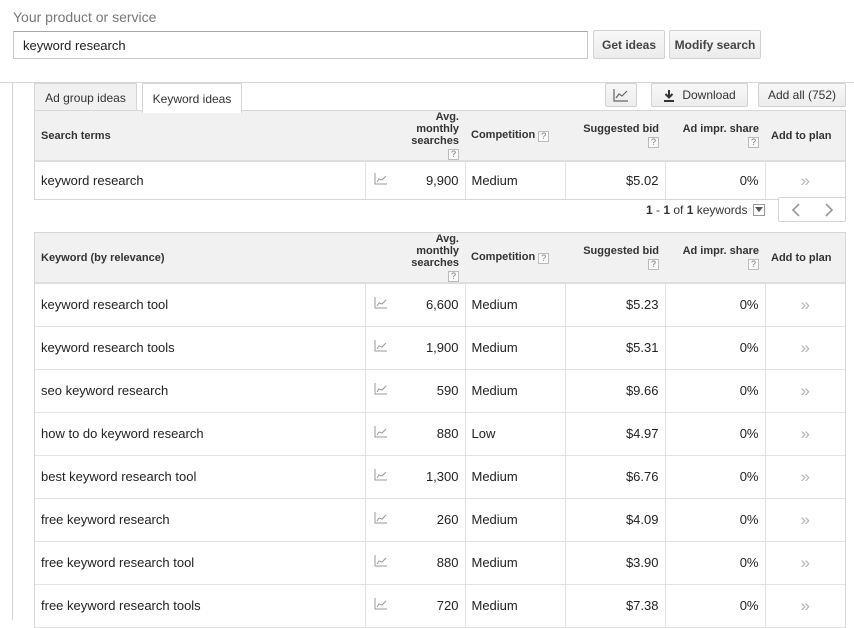 The height and width of the screenshot is (628, 854). What do you see at coordinates (200, 606) in the screenshot?
I see `keyword-cell: free keyword research tools` at bounding box center [200, 606].